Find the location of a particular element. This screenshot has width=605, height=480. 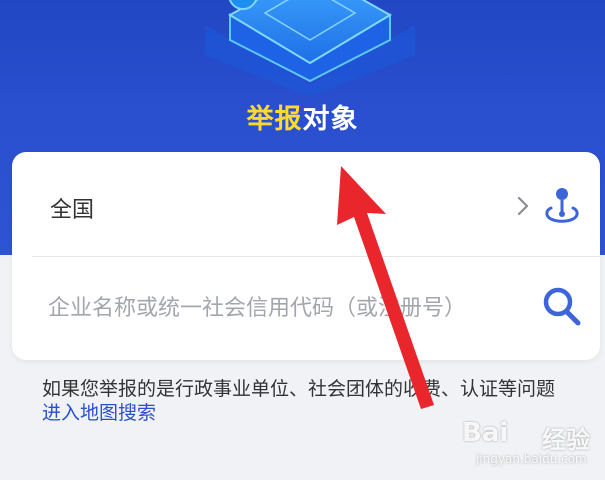

title-rest: 对象 is located at coordinates (330, 119).